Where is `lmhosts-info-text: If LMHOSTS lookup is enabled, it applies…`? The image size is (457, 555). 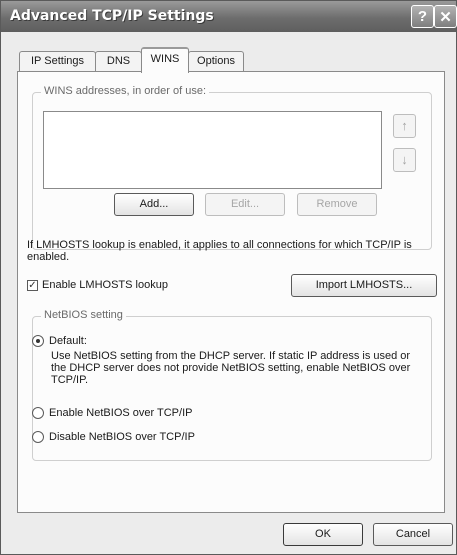 lmhosts-info-text: If LMHOSTS lookup is enabled, it applies… is located at coordinates (219, 251).